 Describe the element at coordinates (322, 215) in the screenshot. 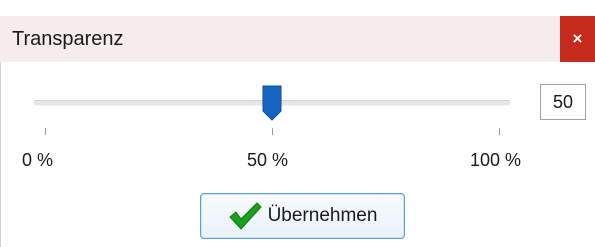

I see `apply-button-label: Übernehmen` at that location.